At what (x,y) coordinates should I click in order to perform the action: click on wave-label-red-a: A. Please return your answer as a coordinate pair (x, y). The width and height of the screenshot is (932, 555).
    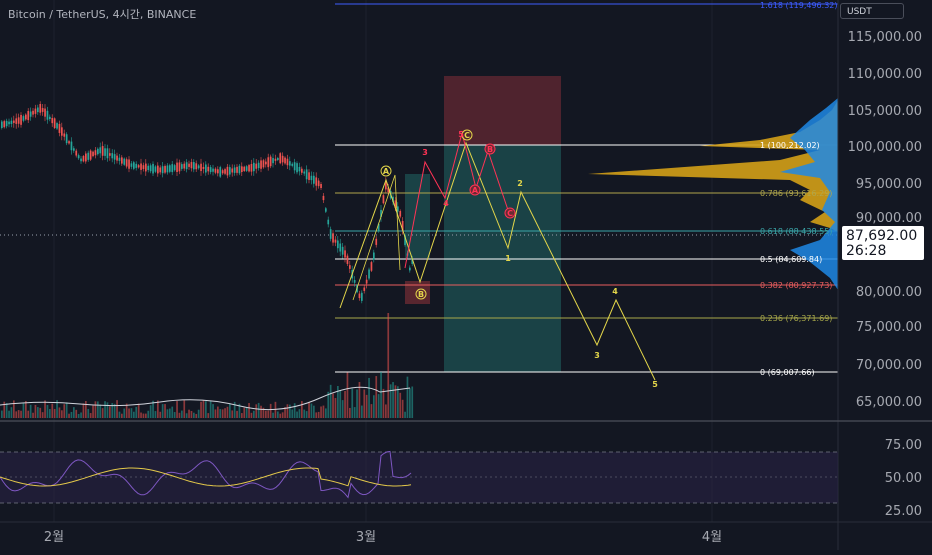
    Looking at the image, I should click on (475, 190).